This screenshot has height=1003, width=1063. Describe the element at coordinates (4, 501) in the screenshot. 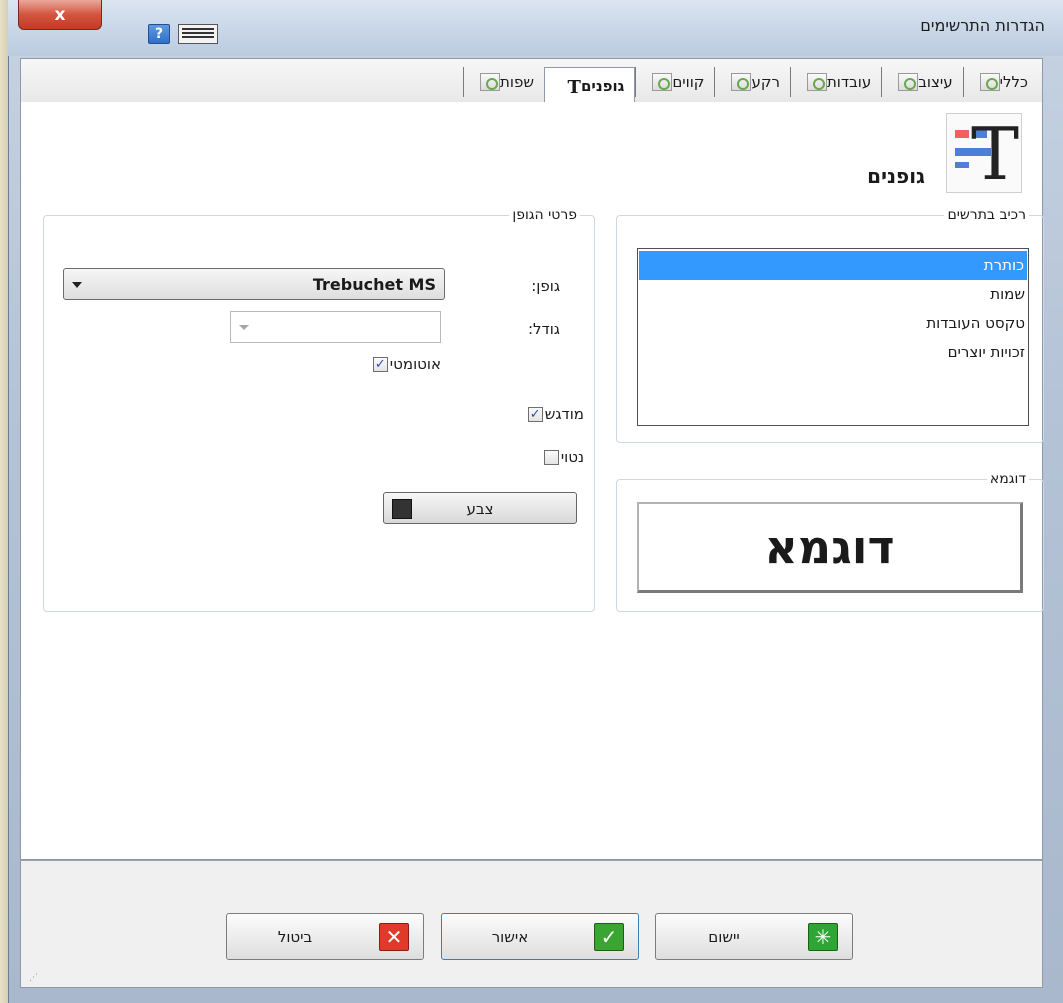

I see `desktop-edge` at that location.